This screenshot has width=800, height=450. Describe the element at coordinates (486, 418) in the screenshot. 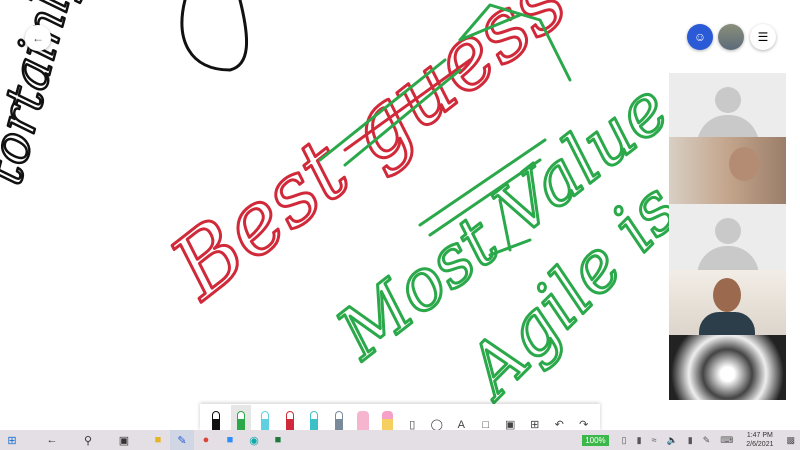

I see `note-icon: □` at that location.